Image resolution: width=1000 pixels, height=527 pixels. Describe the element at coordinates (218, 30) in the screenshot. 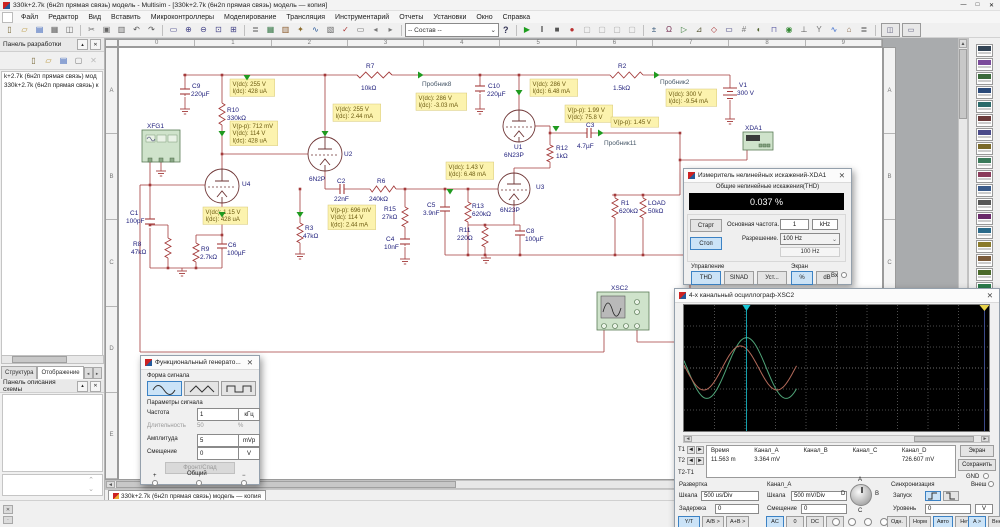

I see `zoom-area-icon: ⊡` at that location.